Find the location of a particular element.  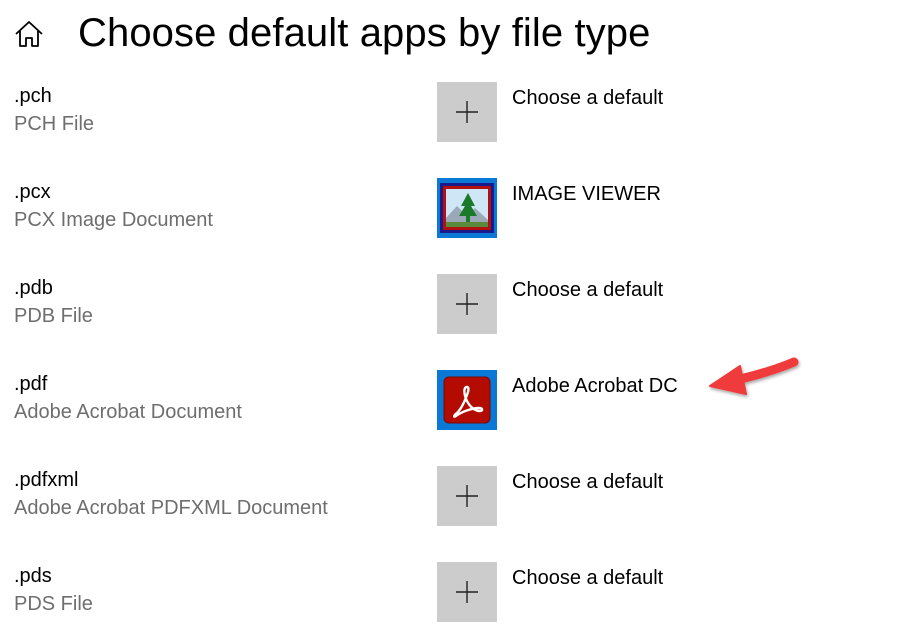

acrobat-icon is located at coordinates (467, 400).